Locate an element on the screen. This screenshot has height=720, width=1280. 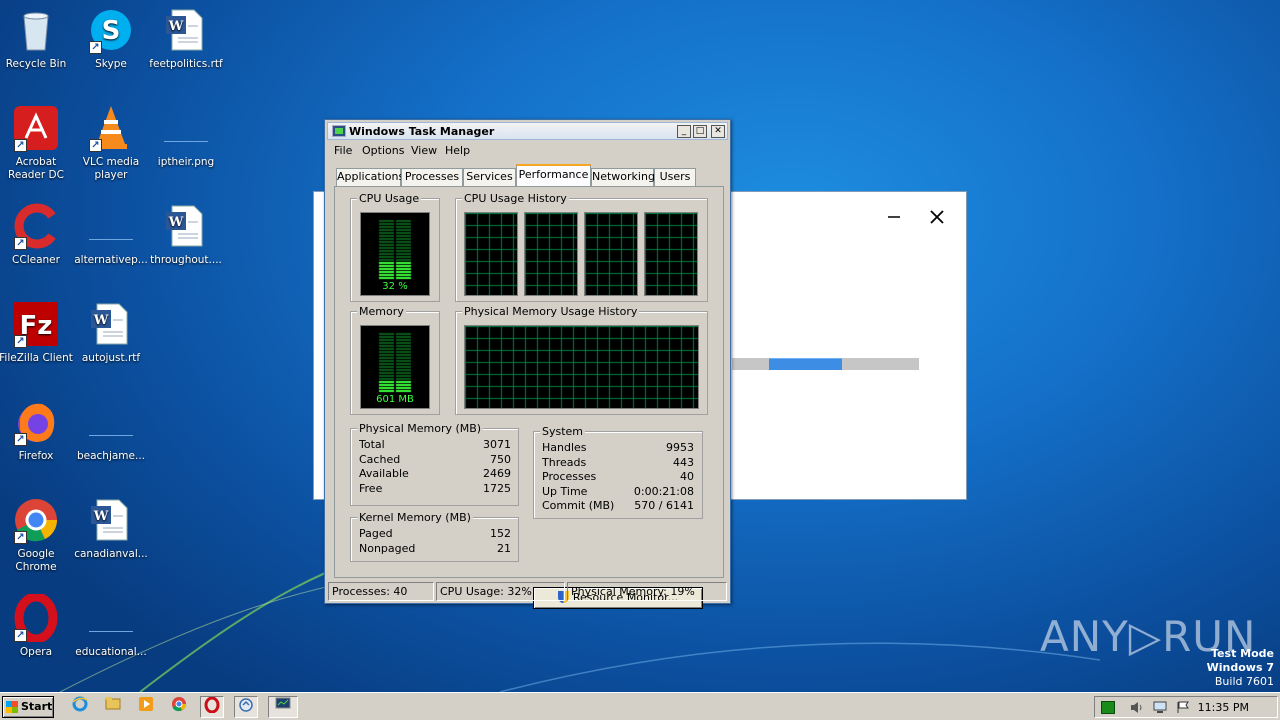
acrobat-desktop-shortcut: ↗ Acrobat Reader DC is located at coordinates (37, 143).